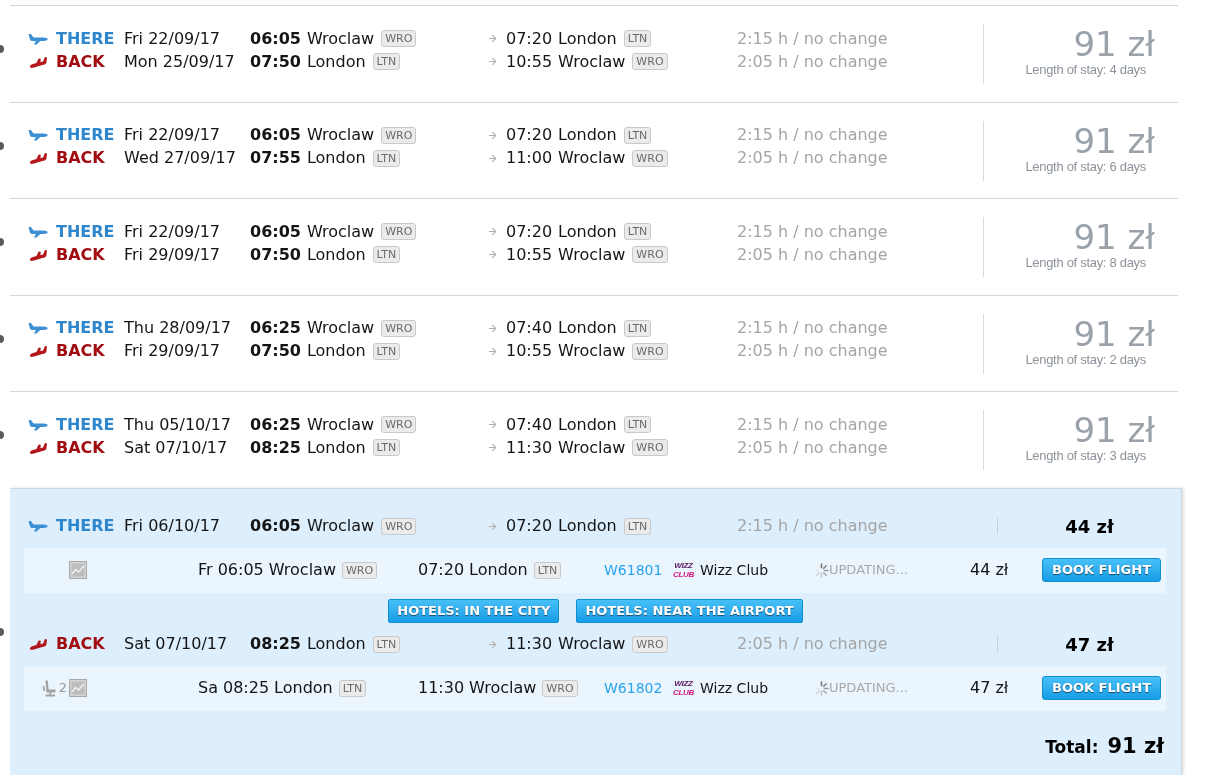  What do you see at coordinates (275, 61) in the screenshot?
I see `departure-time: 07:50` at bounding box center [275, 61].